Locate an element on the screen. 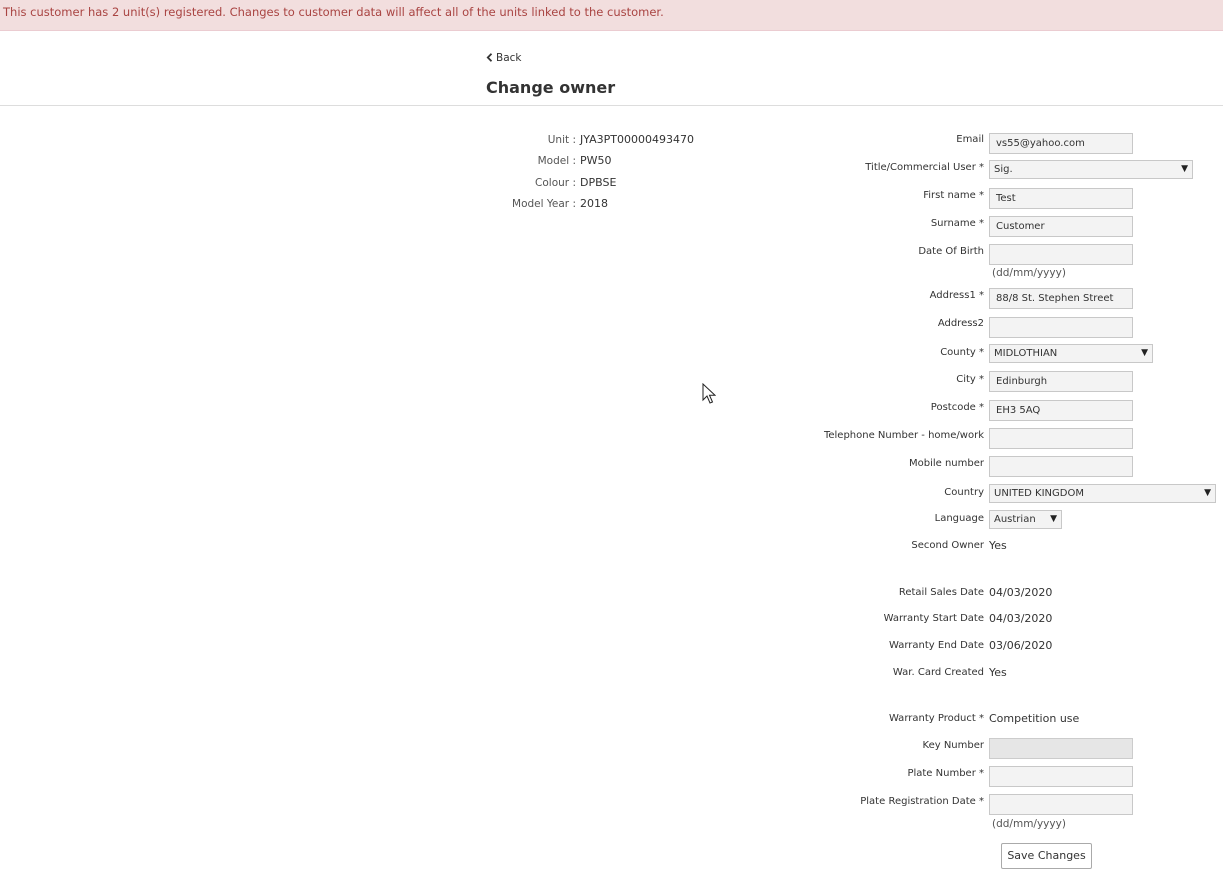 This screenshot has height=875, width=1223. surname-label: Surname * is located at coordinates (957, 223).